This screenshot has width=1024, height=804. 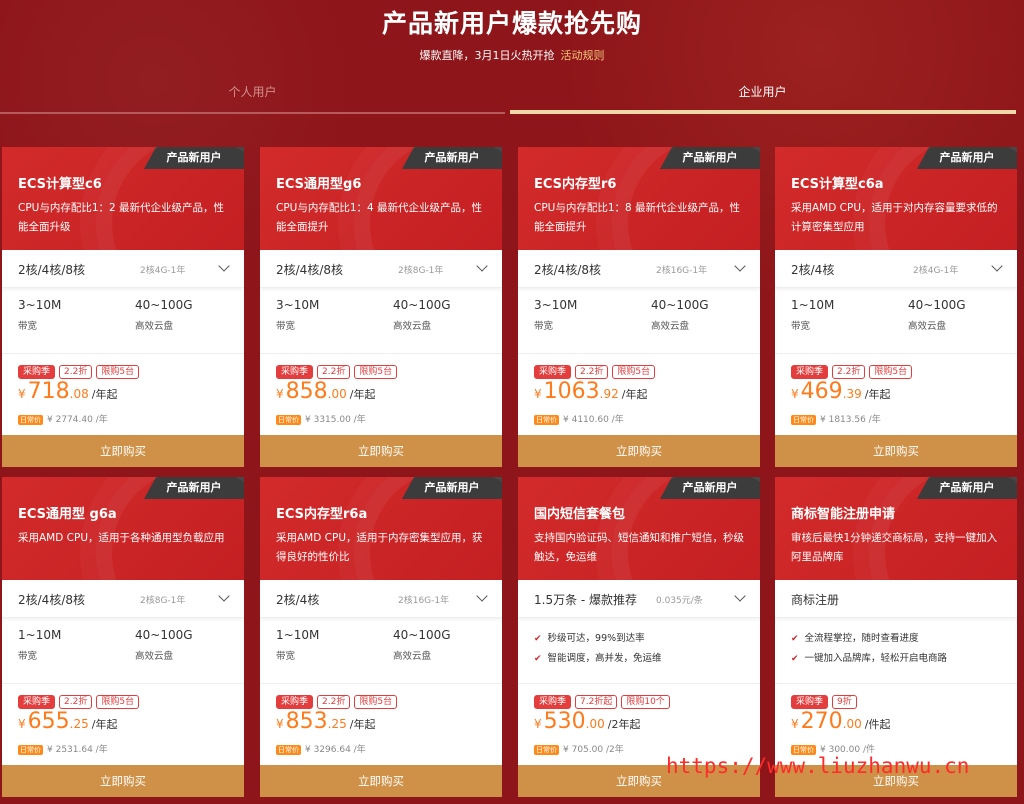 What do you see at coordinates (40, 635) in the screenshot?
I see `bandwidth-value: 1~10M` at bounding box center [40, 635].